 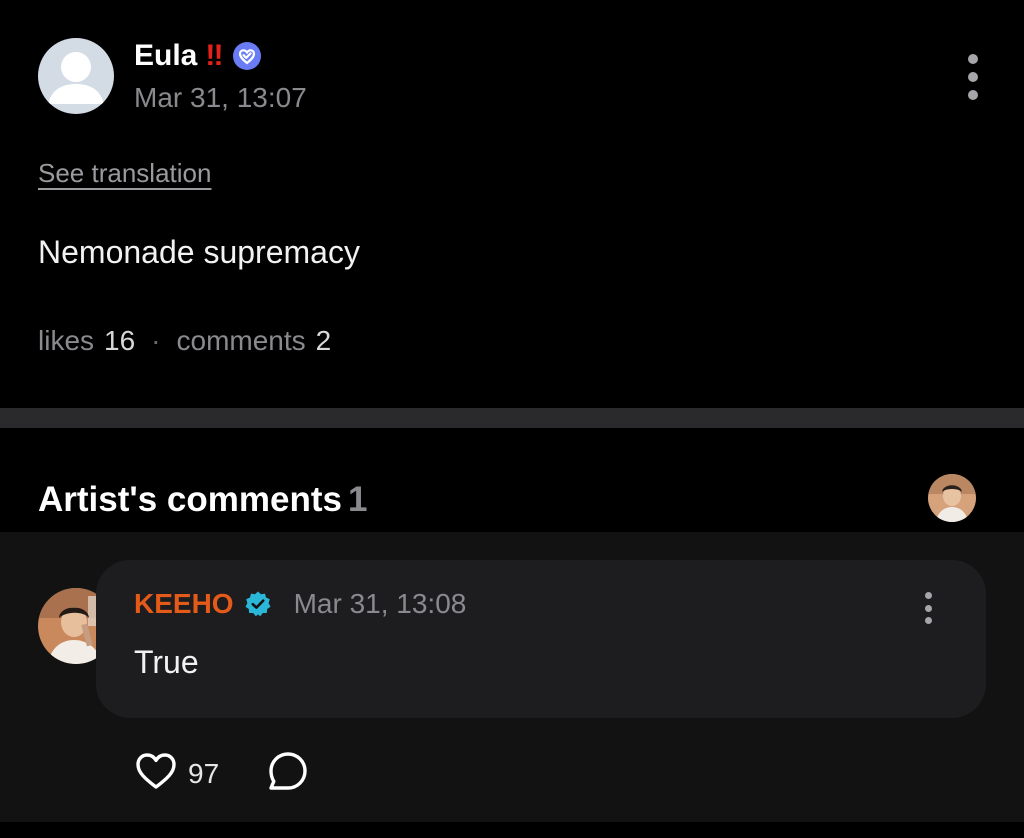 What do you see at coordinates (952, 498) in the screenshot?
I see `artist-avatar-thumb` at bounding box center [952, 498].